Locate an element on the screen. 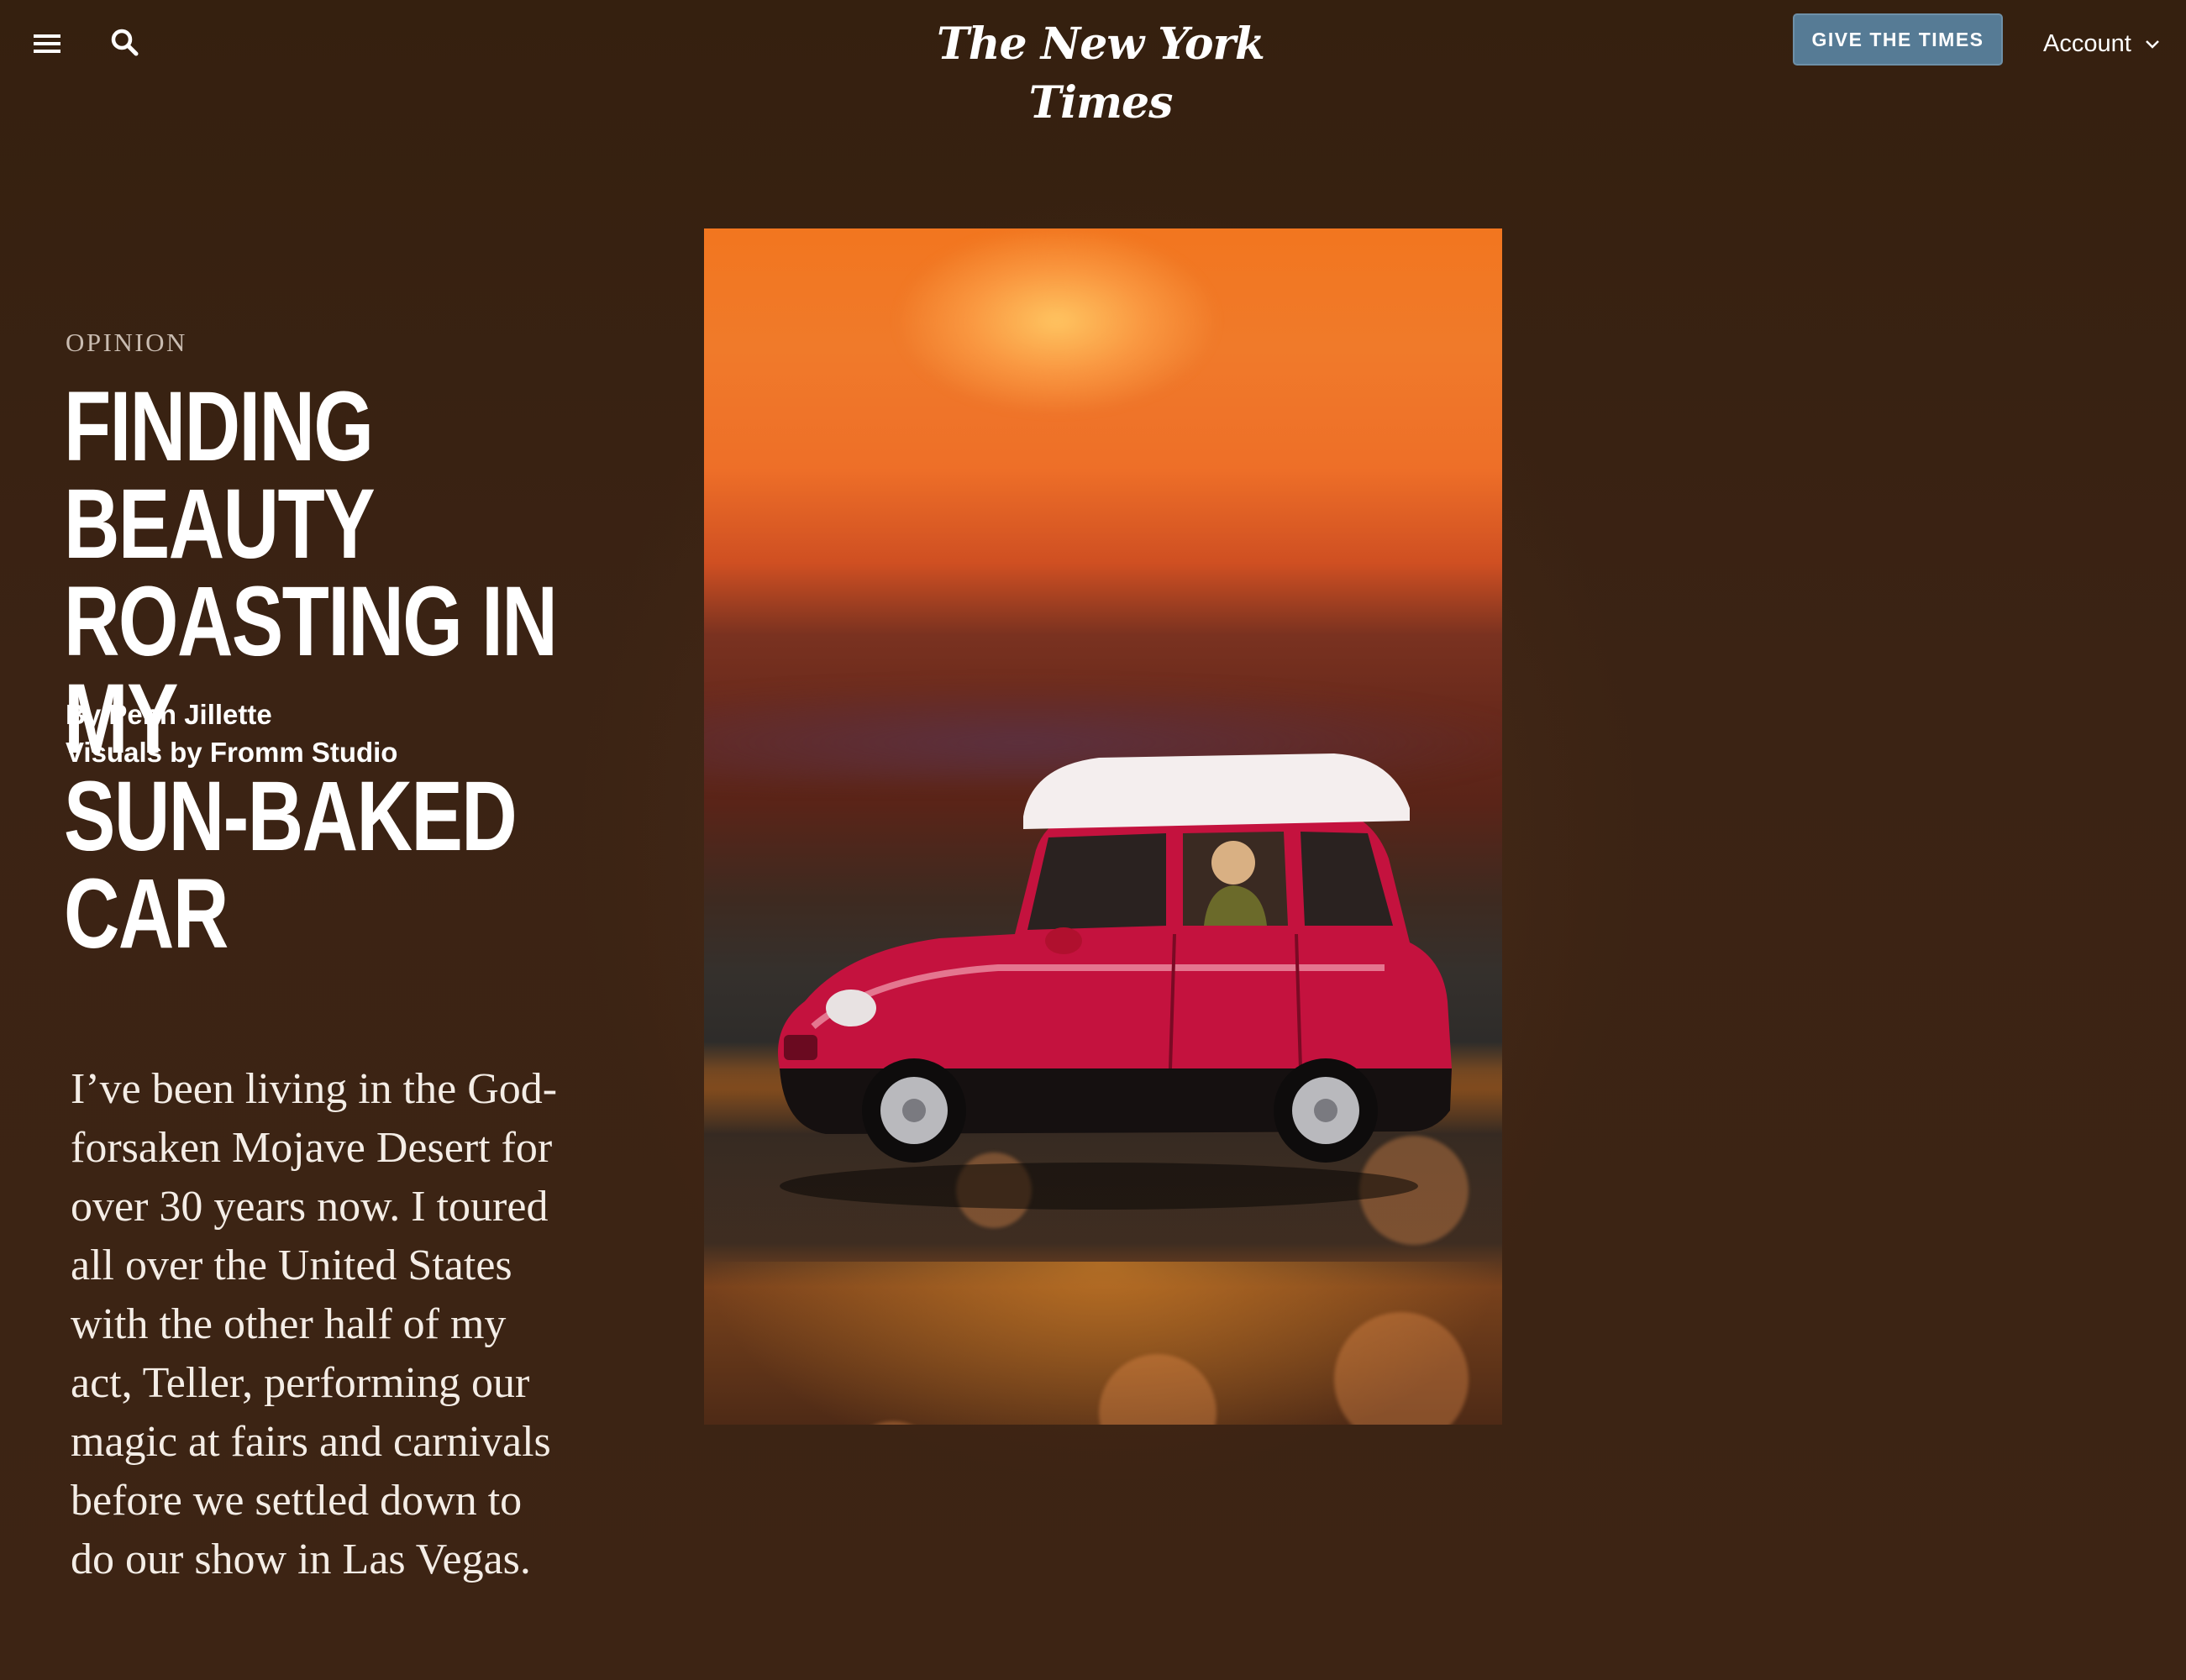 This screenshot has height=1680, width=2186. give-the-times-button: GIVE THE TIMES is located at coordinates (1898, 39).